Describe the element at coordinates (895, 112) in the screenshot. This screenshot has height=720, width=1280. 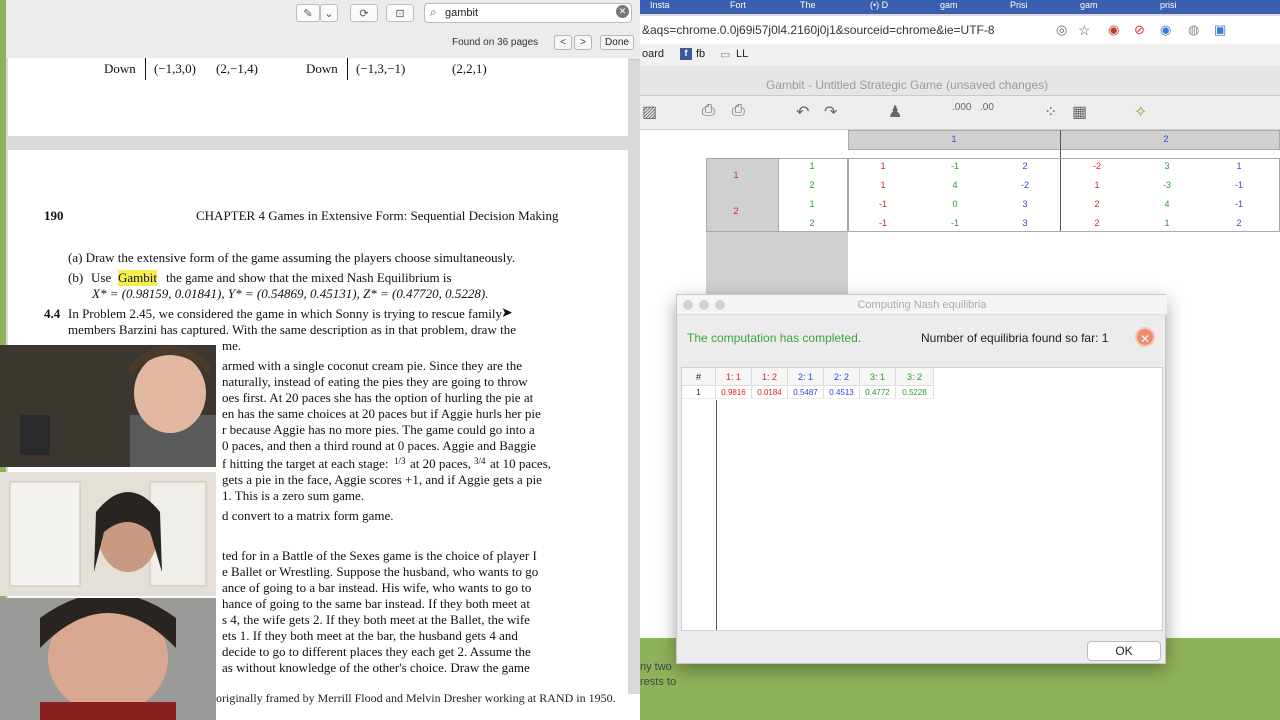
I see `add-player-icon: ♟` at that location.